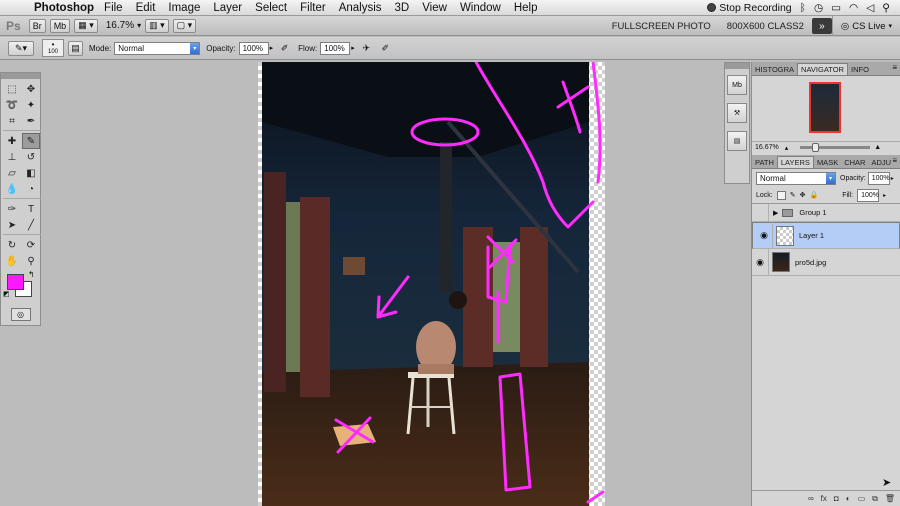 This screenshot has width=900, height=506. I want to click on add-mask-icon: ◘, so click(836, 498).